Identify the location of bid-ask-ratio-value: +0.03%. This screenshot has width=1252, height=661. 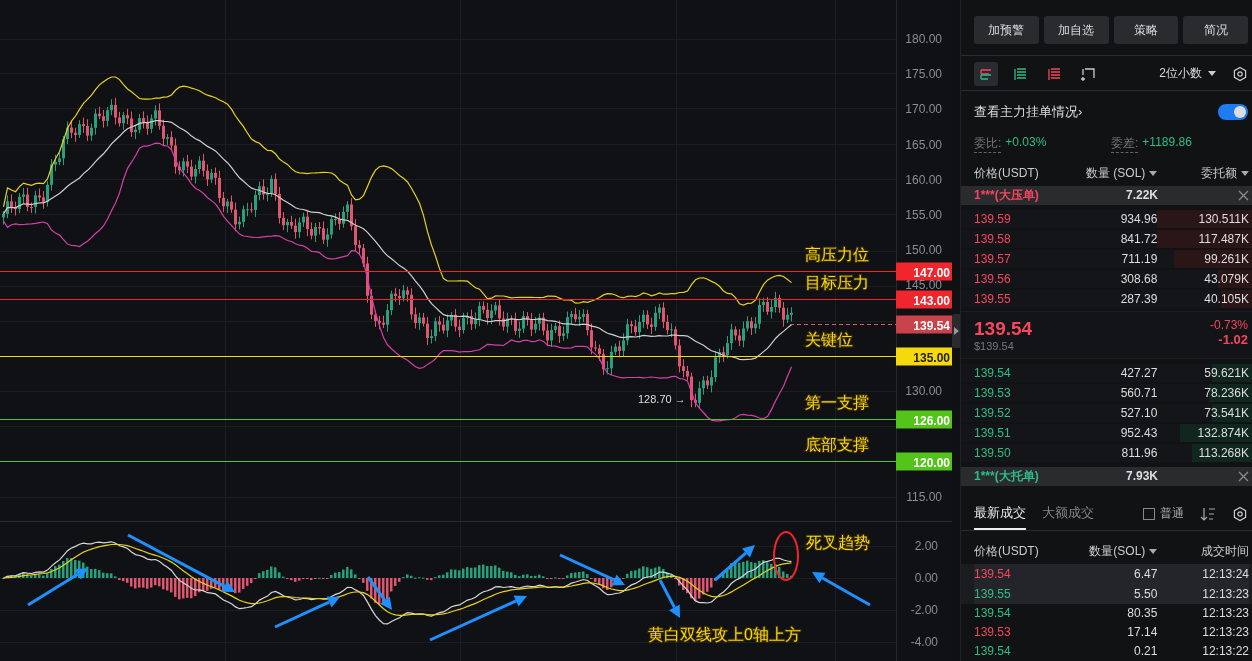
(1026, 142).